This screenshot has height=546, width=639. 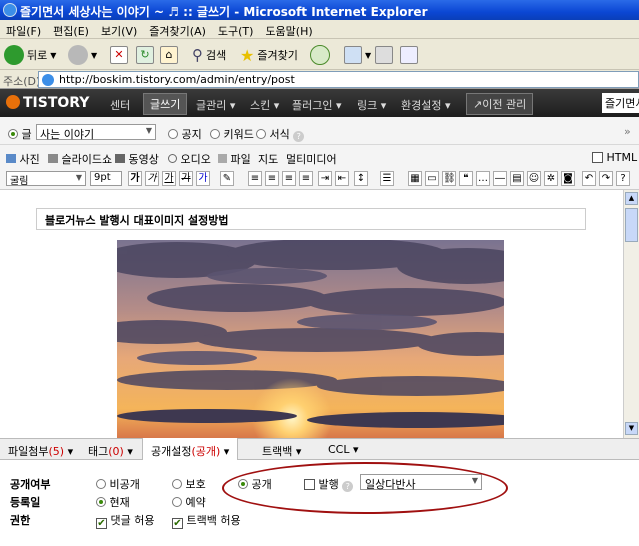 What do you see at coordinates (261, 134) in the screenshot?
I see `format-radio` at bounding box center [261, 134].